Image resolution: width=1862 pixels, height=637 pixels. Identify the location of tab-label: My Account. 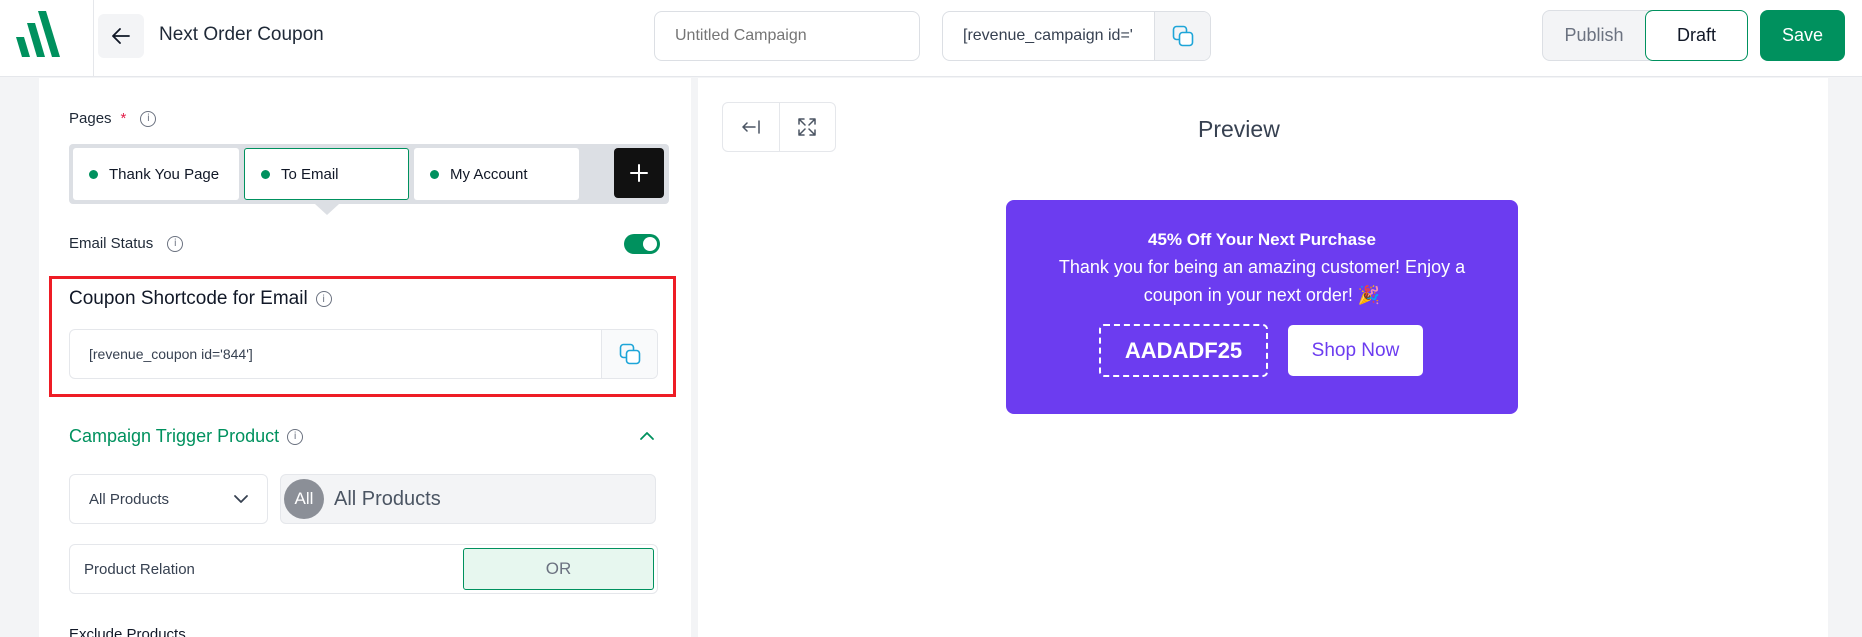
(489, 174).